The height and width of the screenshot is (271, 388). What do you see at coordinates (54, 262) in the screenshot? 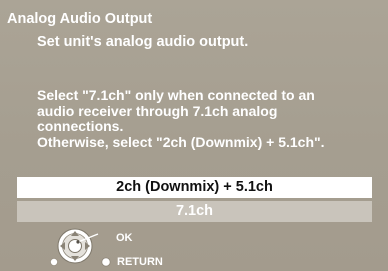
I see `left-dot-icon` at bounding box center [54, 262].